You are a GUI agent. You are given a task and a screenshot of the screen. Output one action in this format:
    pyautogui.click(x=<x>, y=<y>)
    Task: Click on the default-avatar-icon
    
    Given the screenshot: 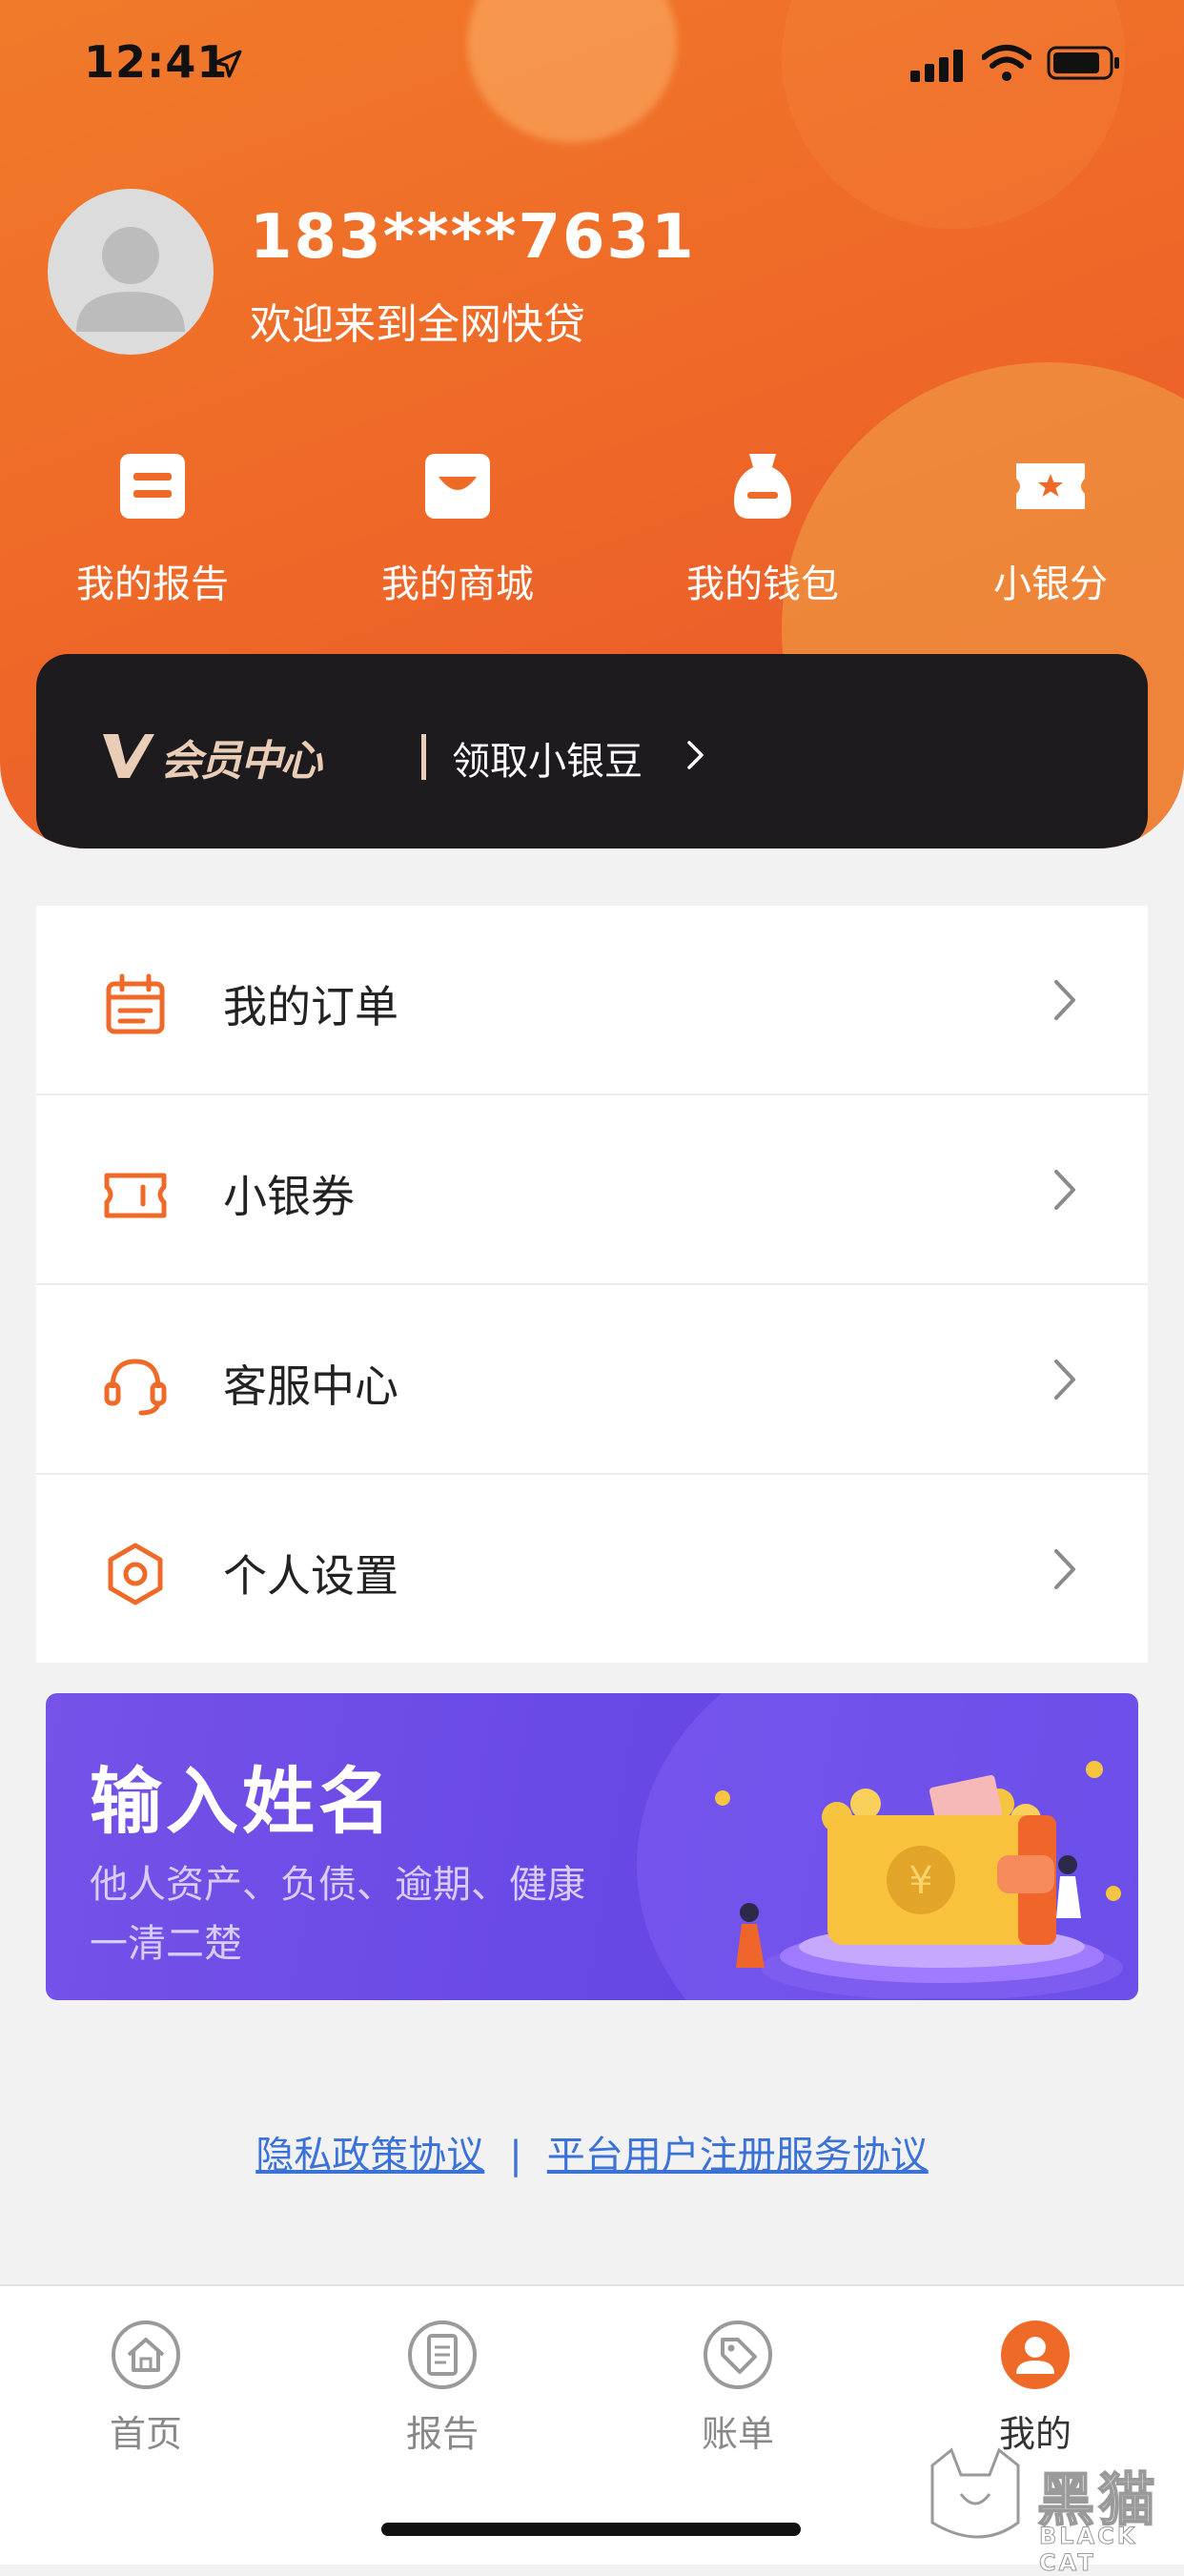 What is the action you would take?
    pyautogui.click(x=130, y=279)
    